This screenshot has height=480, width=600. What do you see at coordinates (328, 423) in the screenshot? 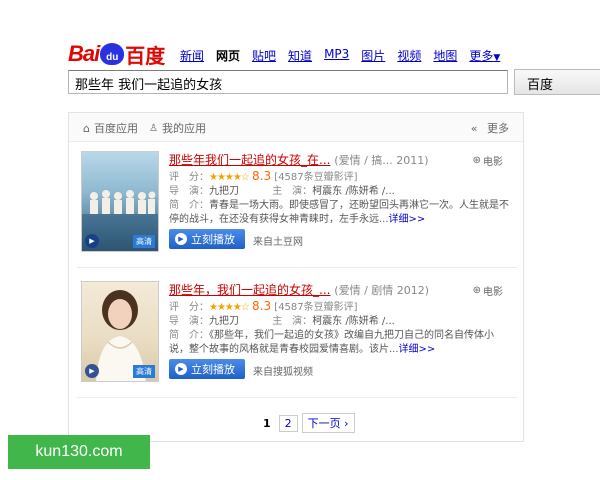
I see `next-page-link: 下一页 ›` at bounding box center [328, 423].